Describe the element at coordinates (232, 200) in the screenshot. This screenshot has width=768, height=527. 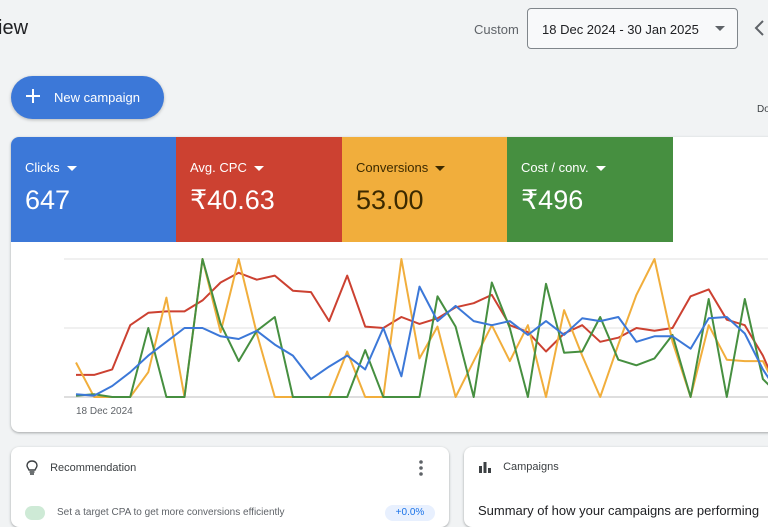
I see `metric-value: ₹40.63` at that location.